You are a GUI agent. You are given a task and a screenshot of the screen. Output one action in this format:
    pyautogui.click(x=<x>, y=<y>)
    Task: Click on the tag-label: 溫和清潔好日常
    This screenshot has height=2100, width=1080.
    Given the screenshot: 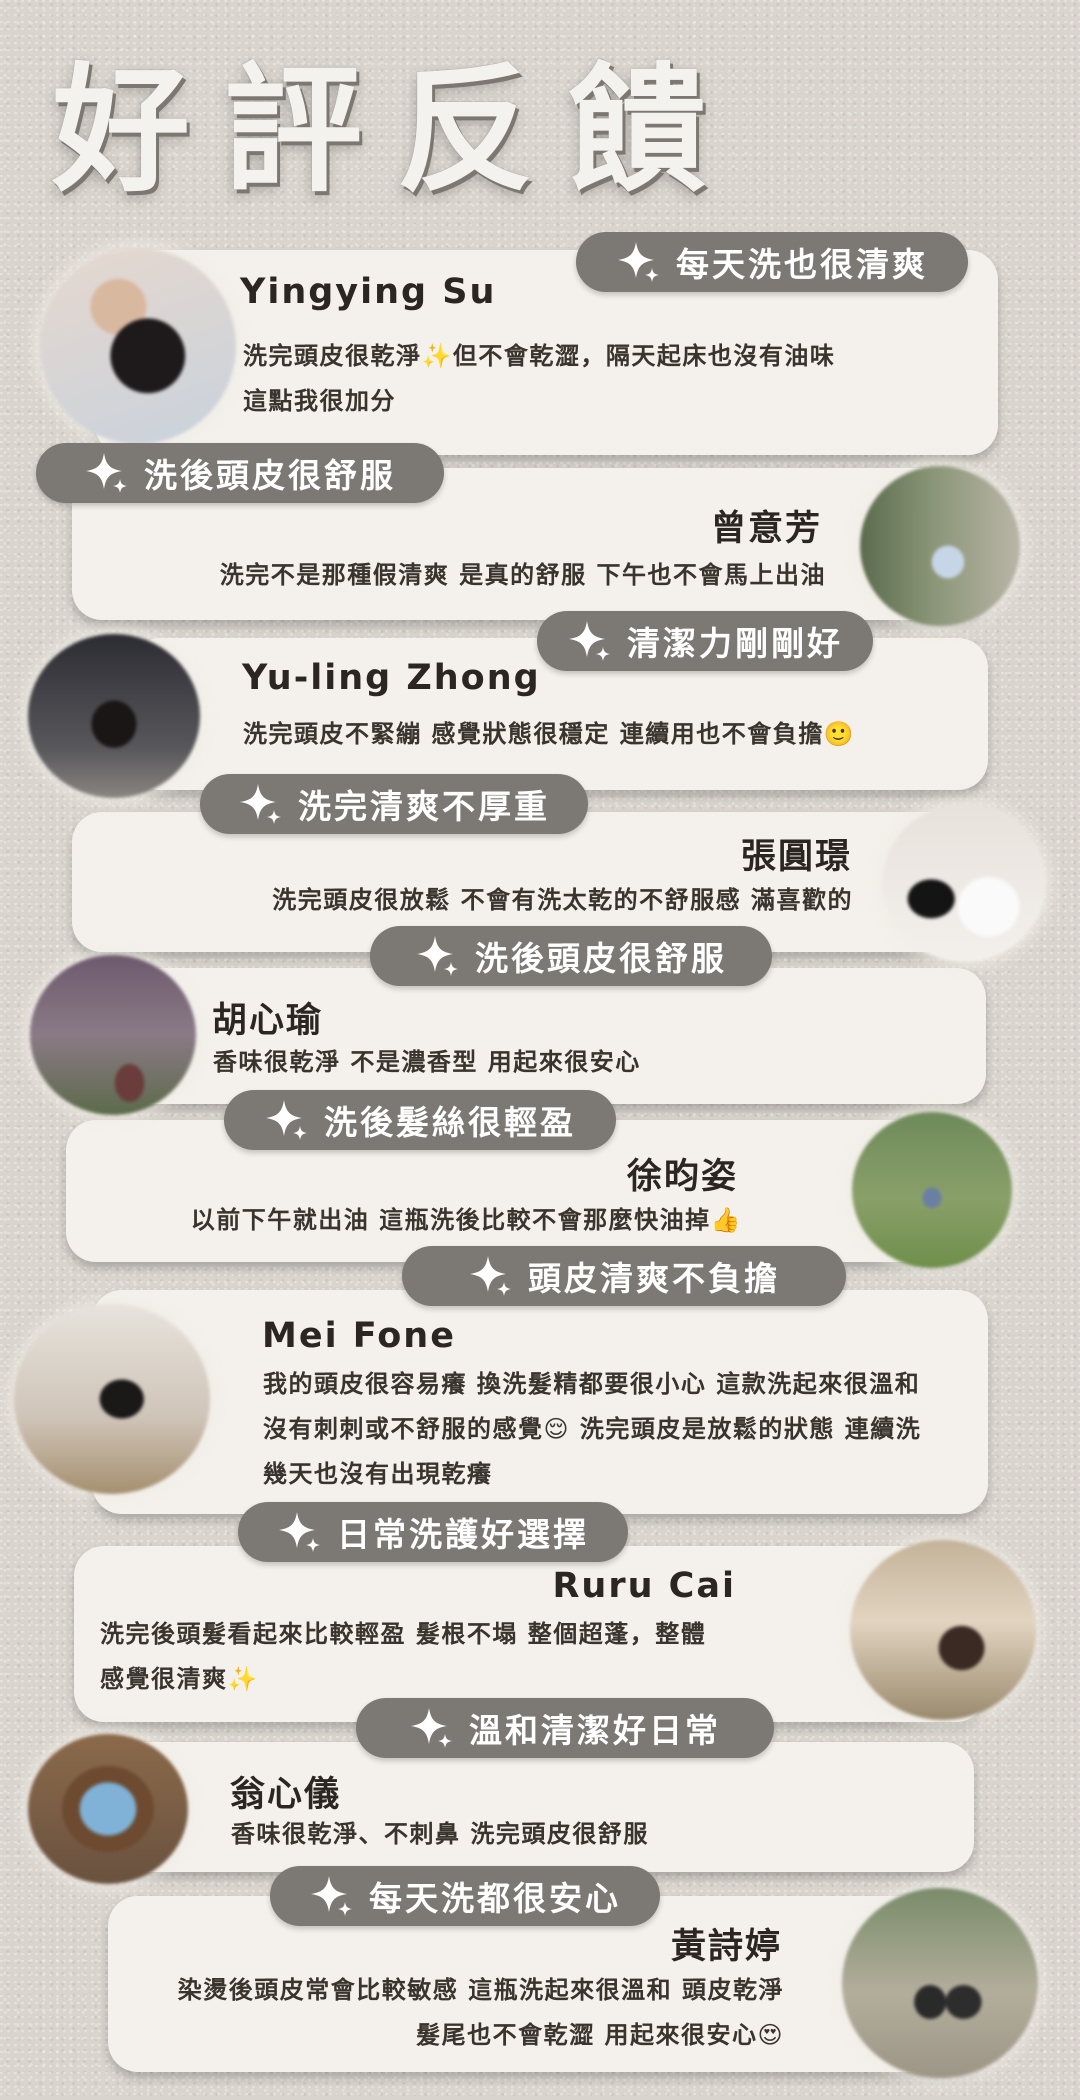 What is the action you would take?
    pyautogui.click(x=595, y=1730)
    